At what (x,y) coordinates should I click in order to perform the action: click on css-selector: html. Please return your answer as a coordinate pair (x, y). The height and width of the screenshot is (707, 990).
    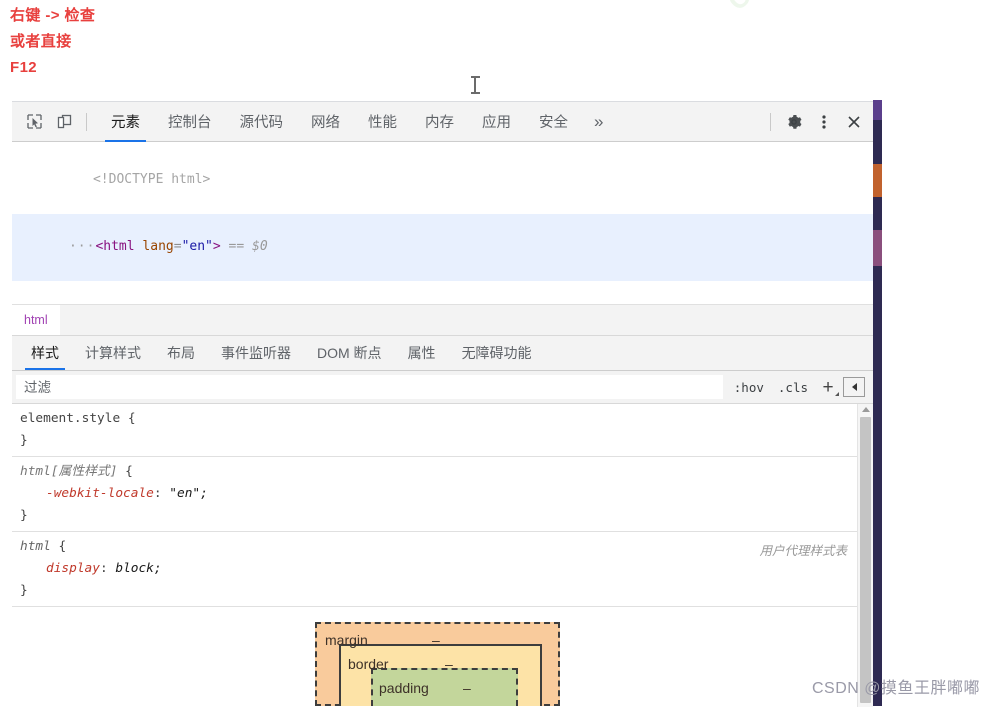
    Looking at the image, I should click on (35, 546).